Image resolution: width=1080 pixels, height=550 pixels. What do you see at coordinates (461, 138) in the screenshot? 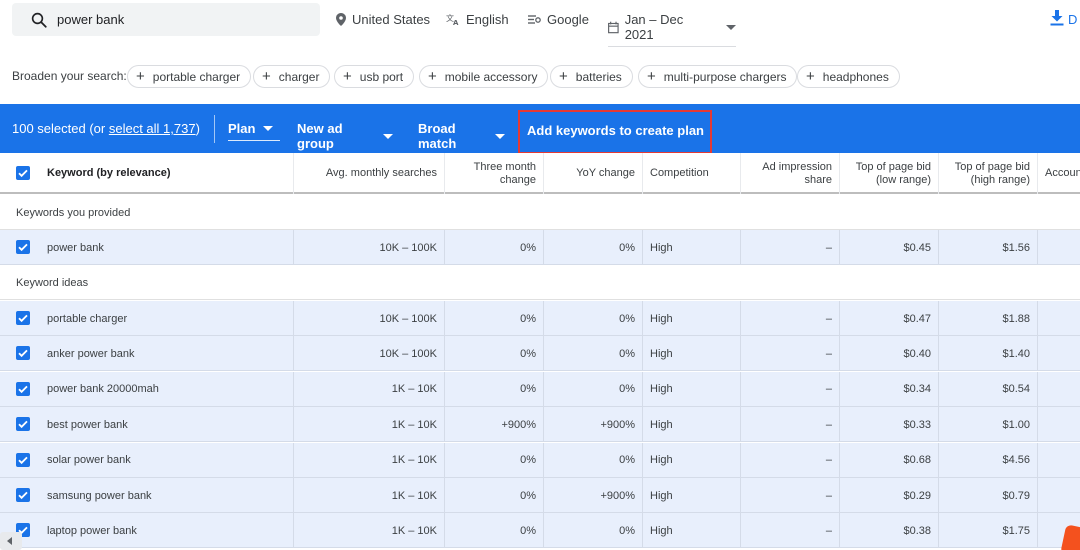
I see `match-type-dropdown: Broad match` at bounding box center [461, 138].